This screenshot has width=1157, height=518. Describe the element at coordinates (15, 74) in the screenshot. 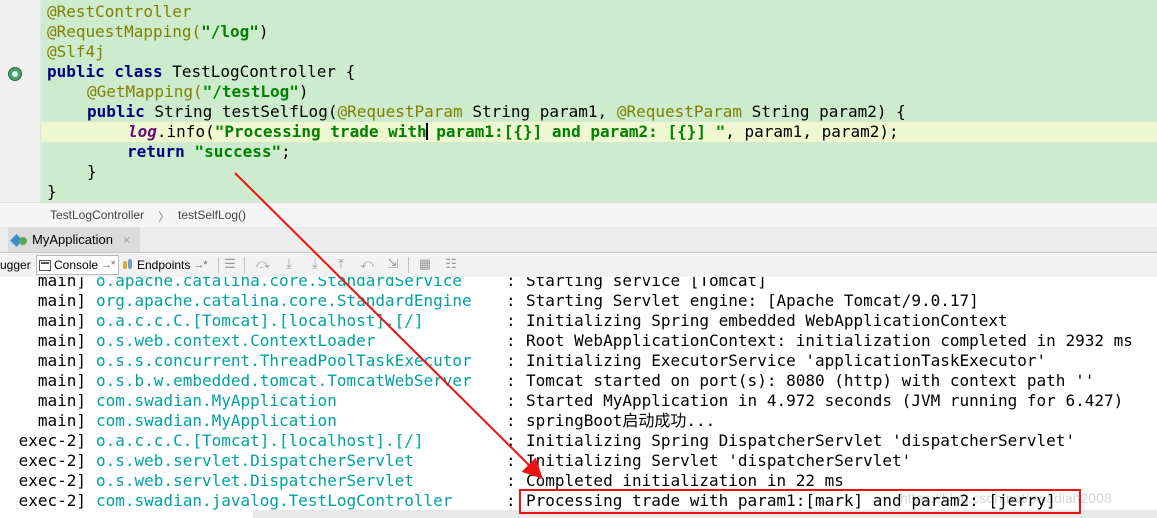

I see `spring-bean-icon` at that location.